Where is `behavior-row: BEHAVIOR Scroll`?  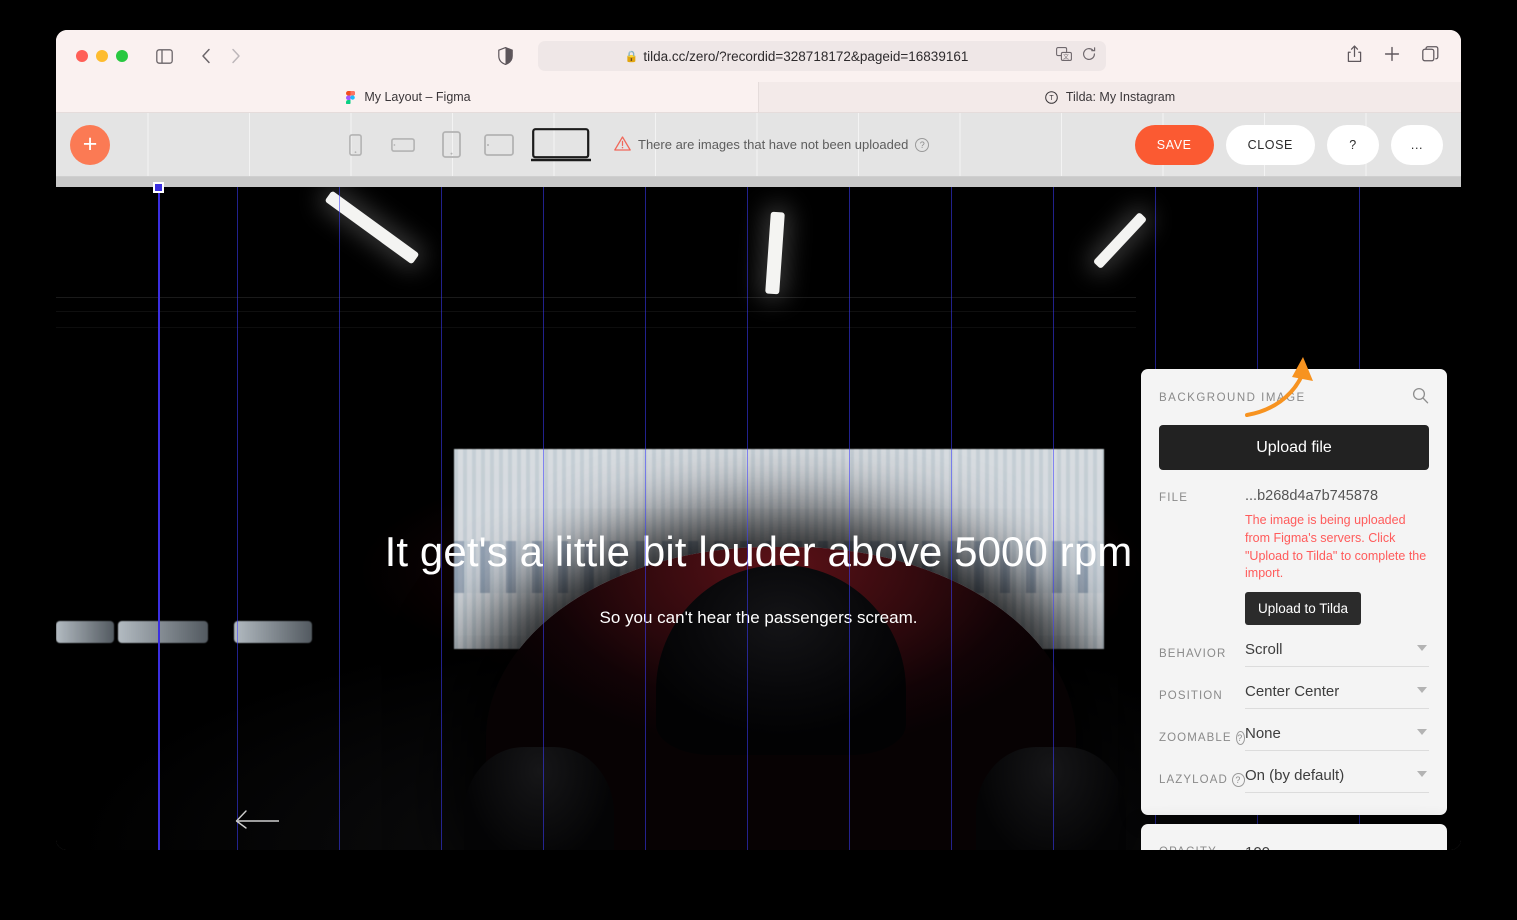
behavior-row: BEHAVIOR Scroll is located at coordinates (1294, 654).